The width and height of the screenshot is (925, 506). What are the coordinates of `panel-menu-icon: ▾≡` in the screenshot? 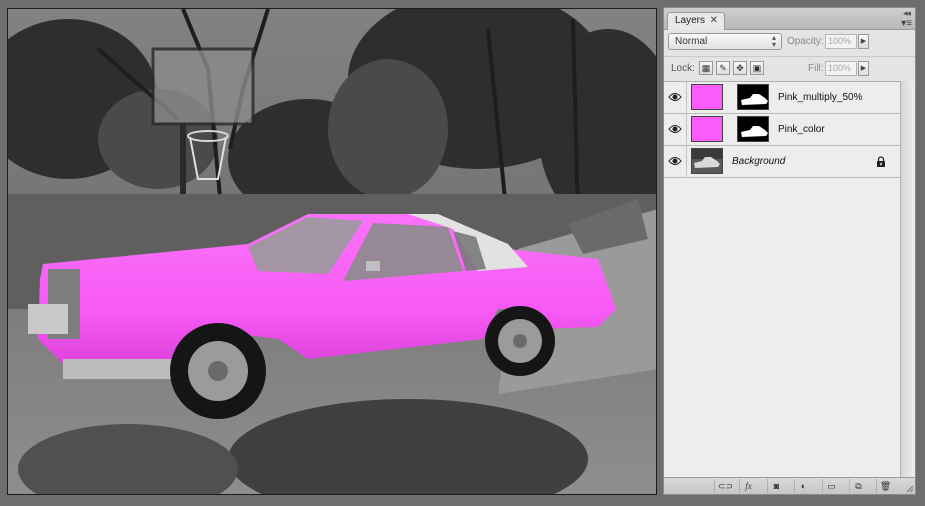 It's located at (906, 23).